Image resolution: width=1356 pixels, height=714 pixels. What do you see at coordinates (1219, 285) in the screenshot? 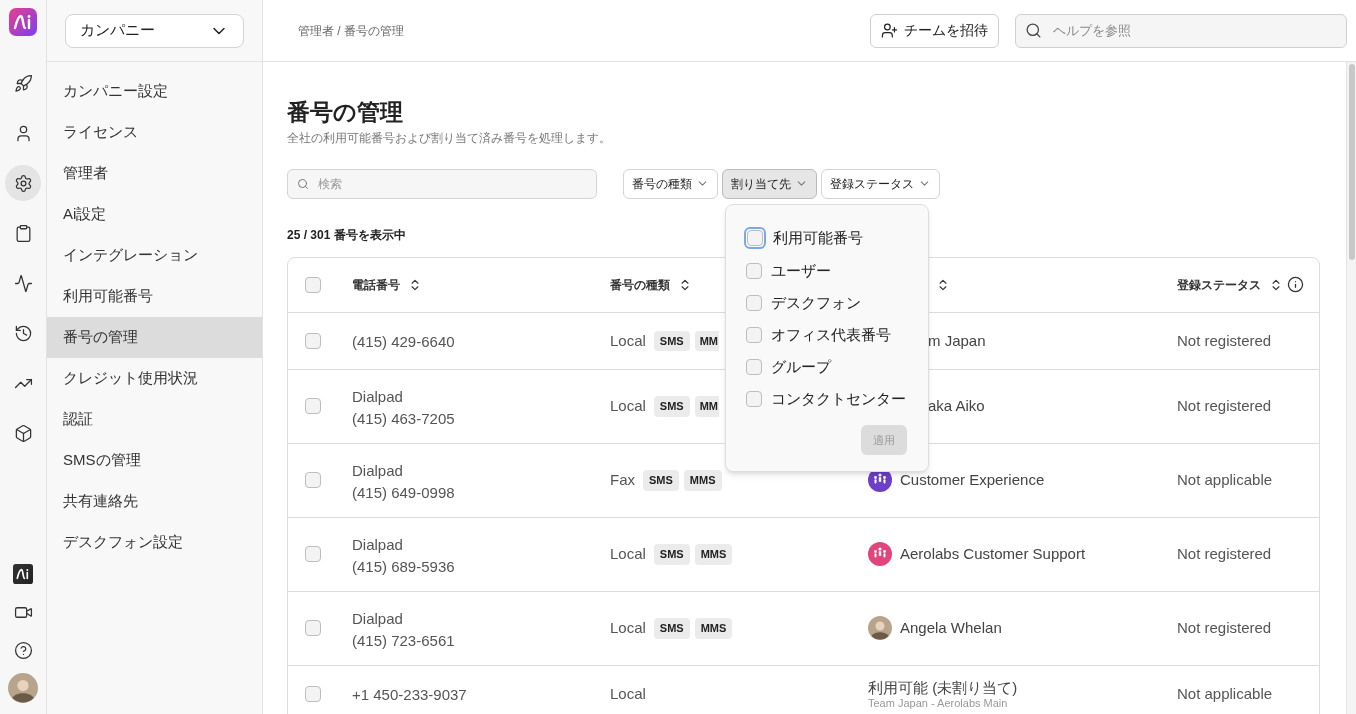
I see `column-header: 登録ステータス` at bounding box center [1219, 285].